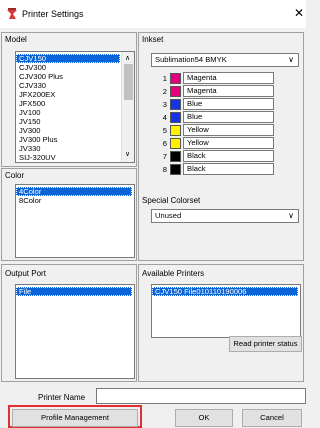 Image resolution: width=320 pixels, height=428 pixels. I want to click on color-list-items: 4Color 8Color, so click(74, 196).